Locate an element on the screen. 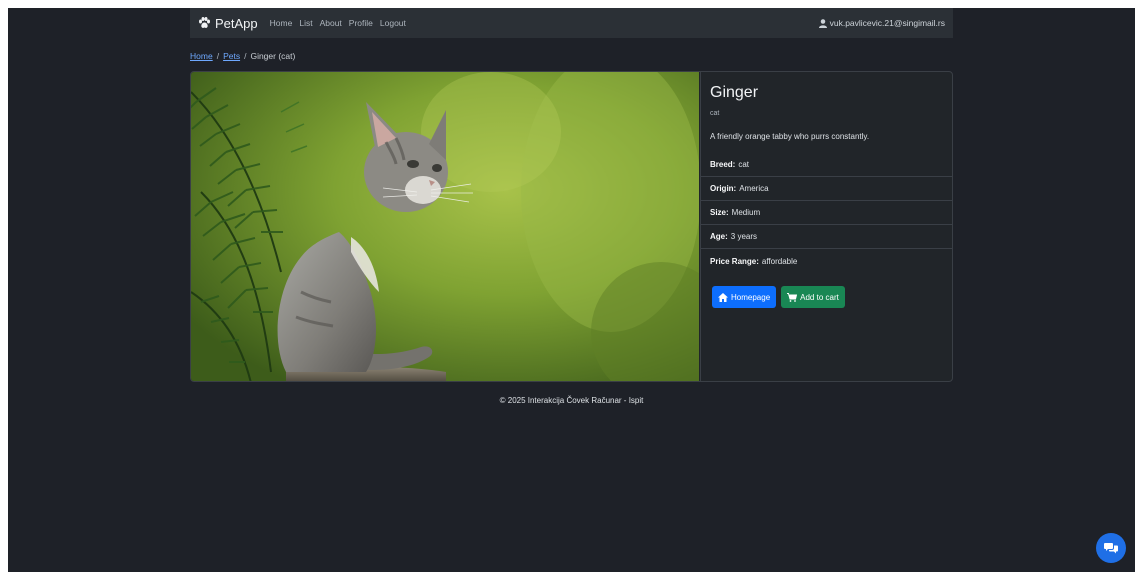  pet-type: cat is located at coordinates (715, 113).